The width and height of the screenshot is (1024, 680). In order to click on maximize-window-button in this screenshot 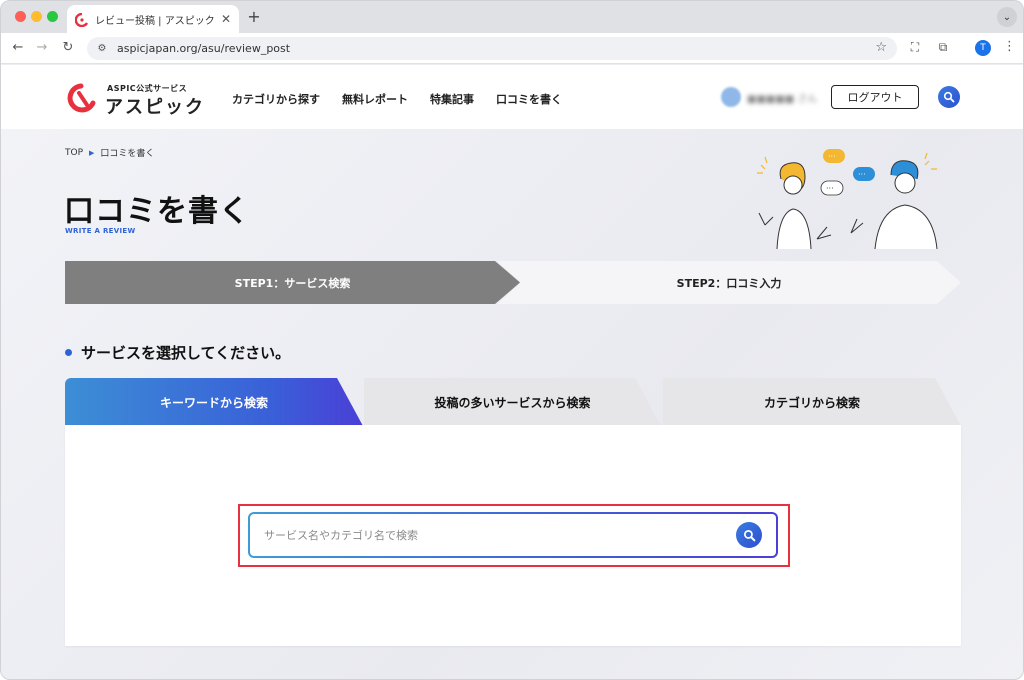, I will do `click(52, 16)`.